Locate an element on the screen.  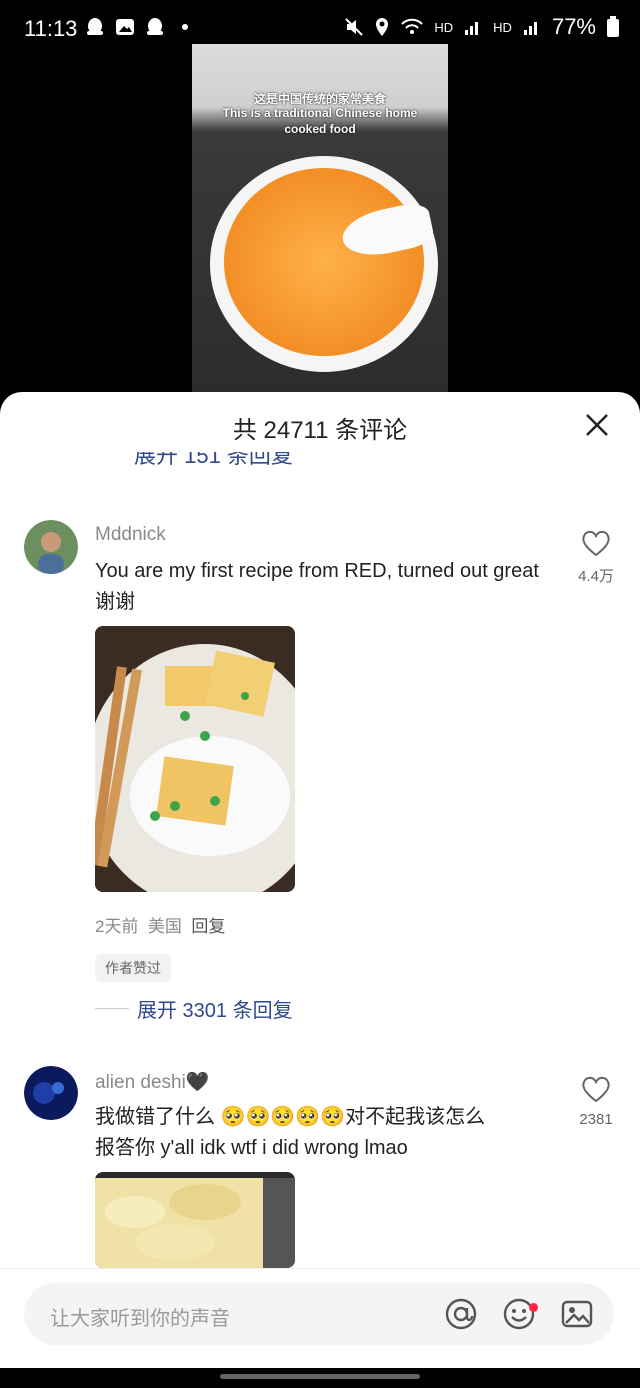
battery-text: 77% is located at coordinates (573, 26).